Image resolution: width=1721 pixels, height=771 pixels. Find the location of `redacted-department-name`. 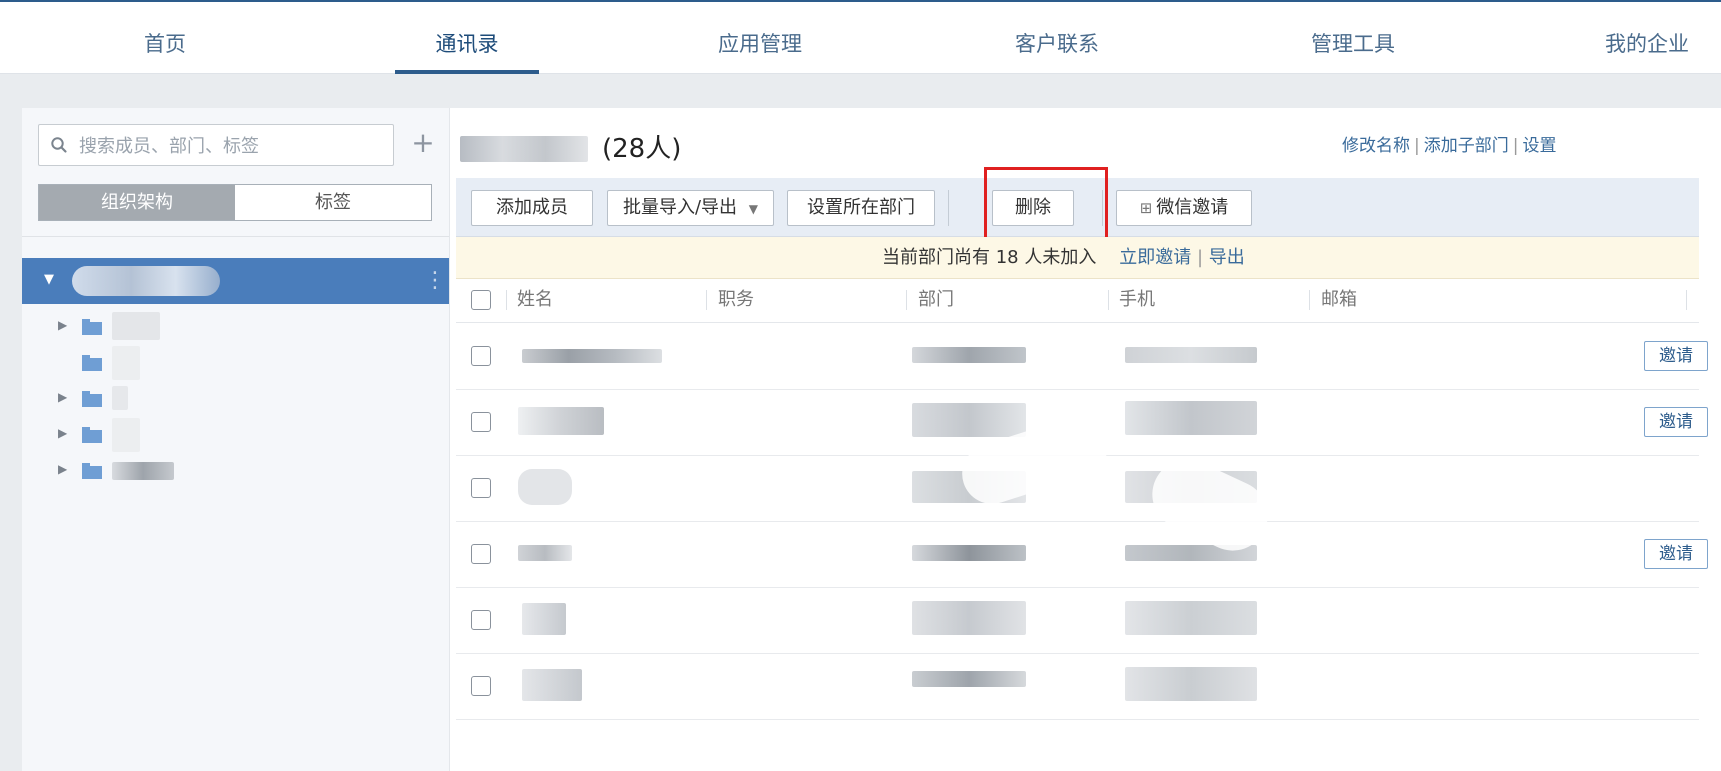

redacted-department-name is located at coordinates (146, 281).